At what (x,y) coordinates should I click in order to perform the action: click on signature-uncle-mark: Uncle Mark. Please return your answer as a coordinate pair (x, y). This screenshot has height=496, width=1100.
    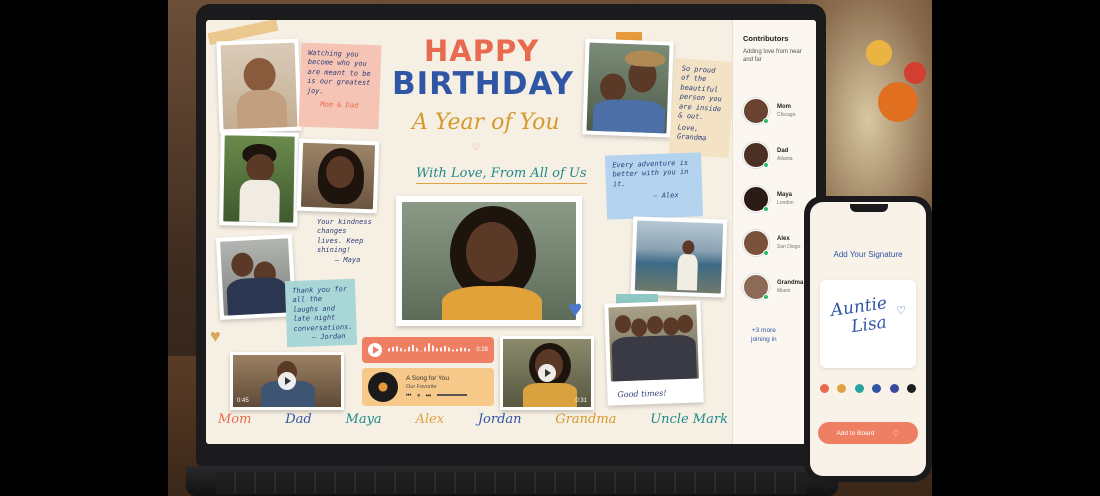
    Looking at the image, I should click on (689, 419).